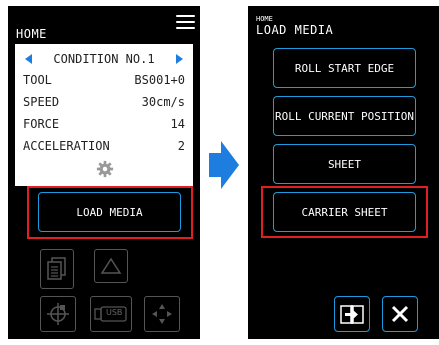 The height and width of the screenshot is (345, 439). I want to click on condition-value: 14, so click(177, 124).